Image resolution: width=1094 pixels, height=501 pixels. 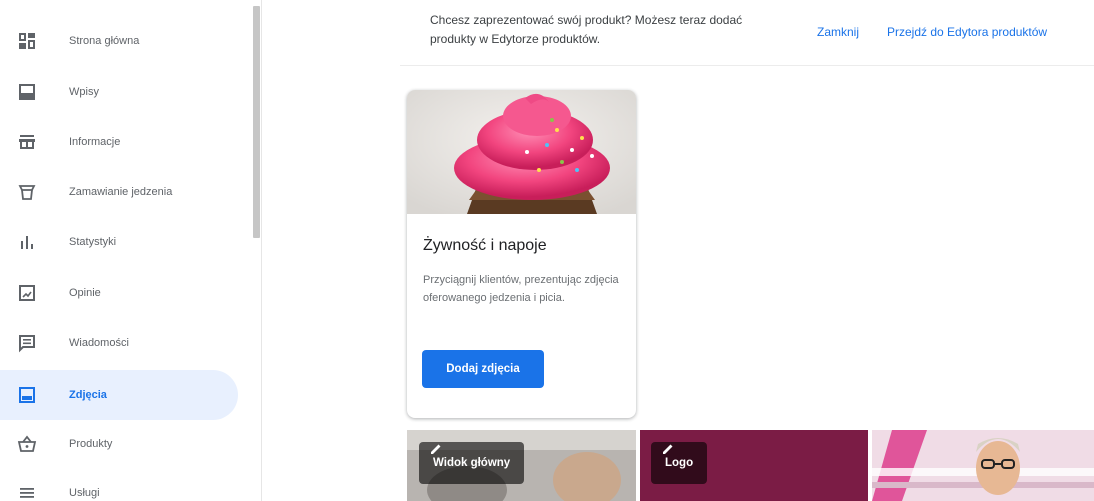 What do you see at coordinates (91, 444) in the screenshot?
I see `sidebar-item-label: Produkty` at bounding box center [91, 444].